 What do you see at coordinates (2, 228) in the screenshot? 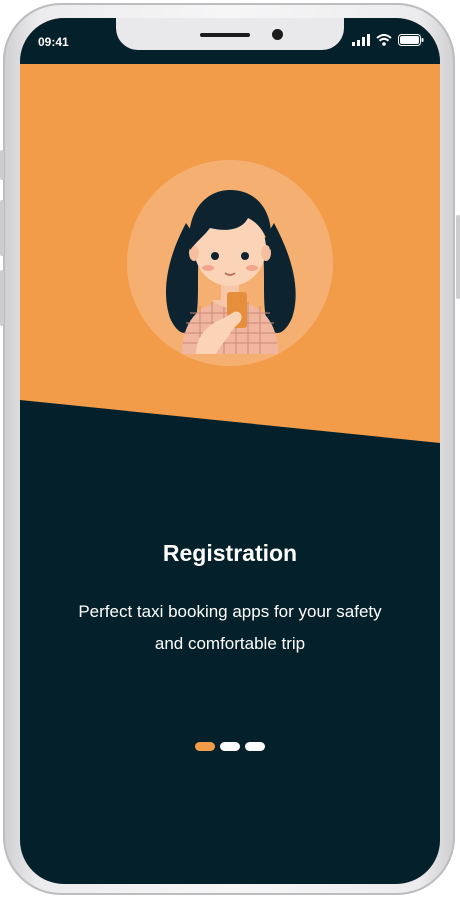
I see `volume-up-button` at bounding box center [2, 228].